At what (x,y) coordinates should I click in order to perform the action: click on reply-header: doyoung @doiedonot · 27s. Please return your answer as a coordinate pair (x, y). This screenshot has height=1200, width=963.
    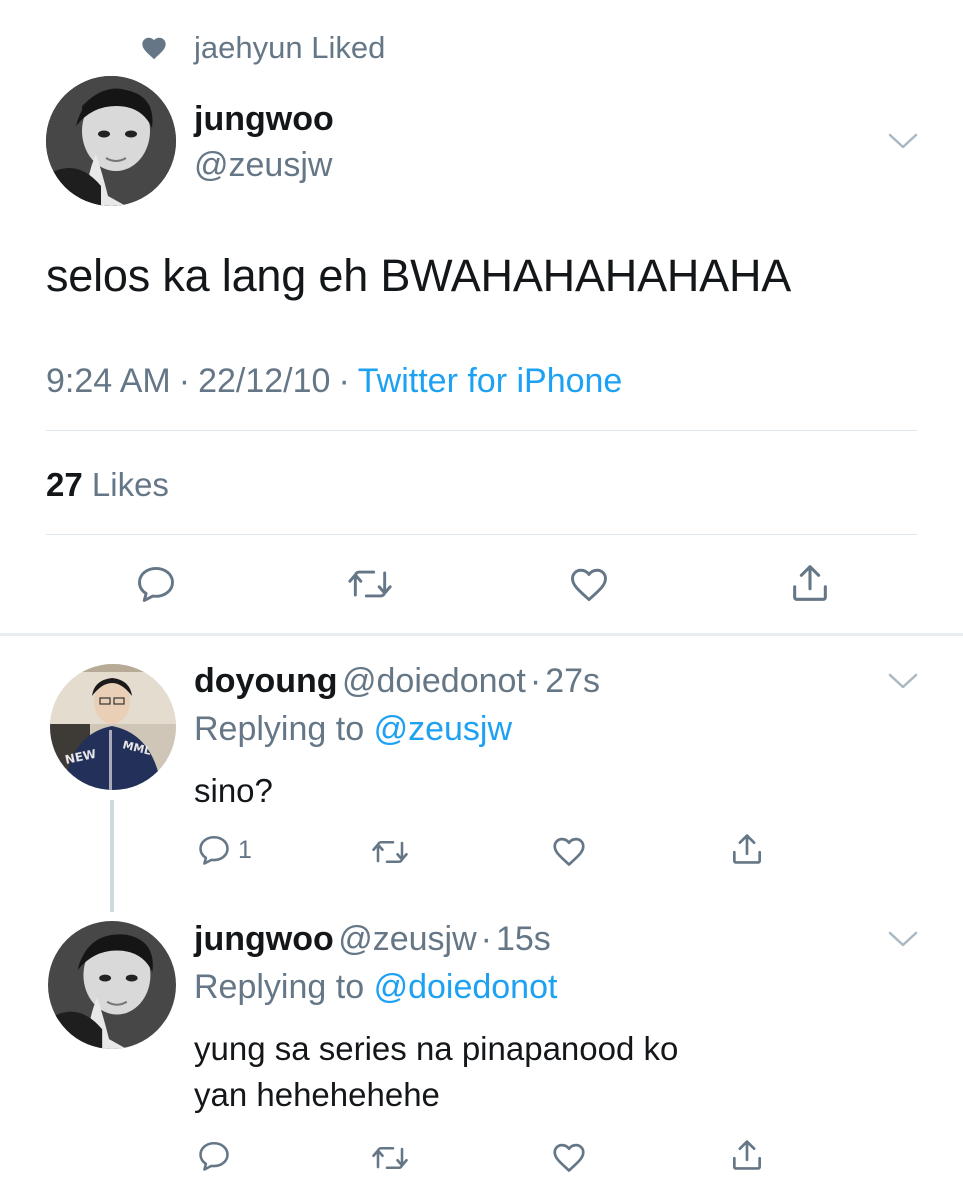
    Looking at the image, I should click on (397, 681).